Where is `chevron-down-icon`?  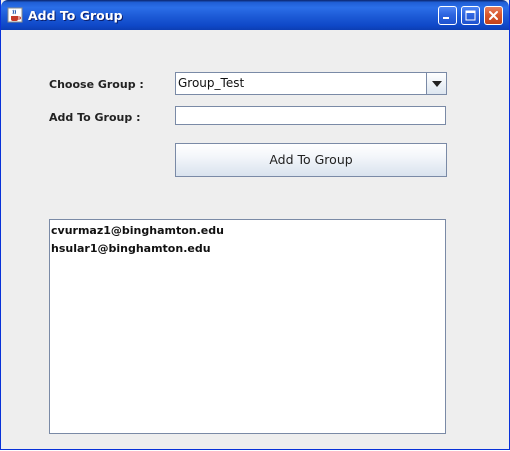
chevron-down-icon is located at coordinates (436, 83).